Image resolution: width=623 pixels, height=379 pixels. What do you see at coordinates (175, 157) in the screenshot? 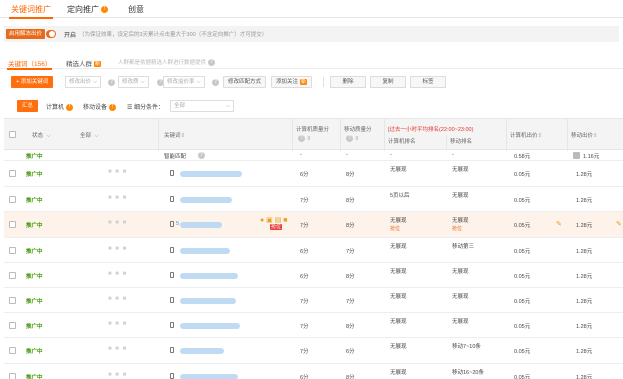
I see `keyword-cell: 智能匹配` at bounding box center [175, 157].